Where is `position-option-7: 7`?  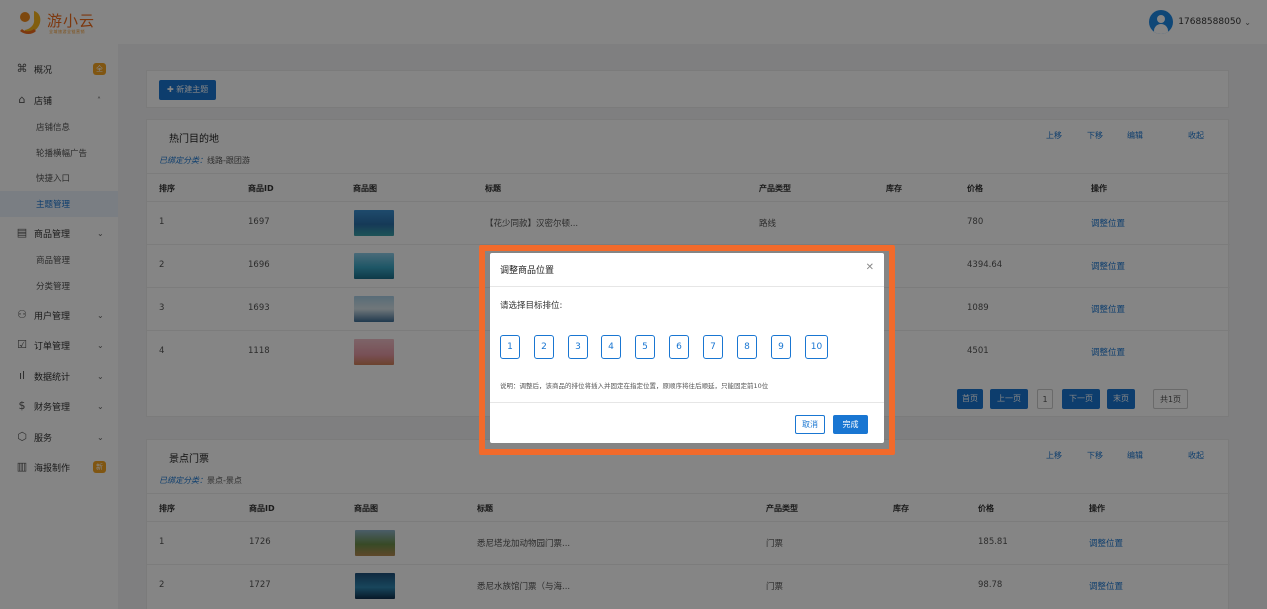
position-option-7: 7 is located at coordinates (713, 347).